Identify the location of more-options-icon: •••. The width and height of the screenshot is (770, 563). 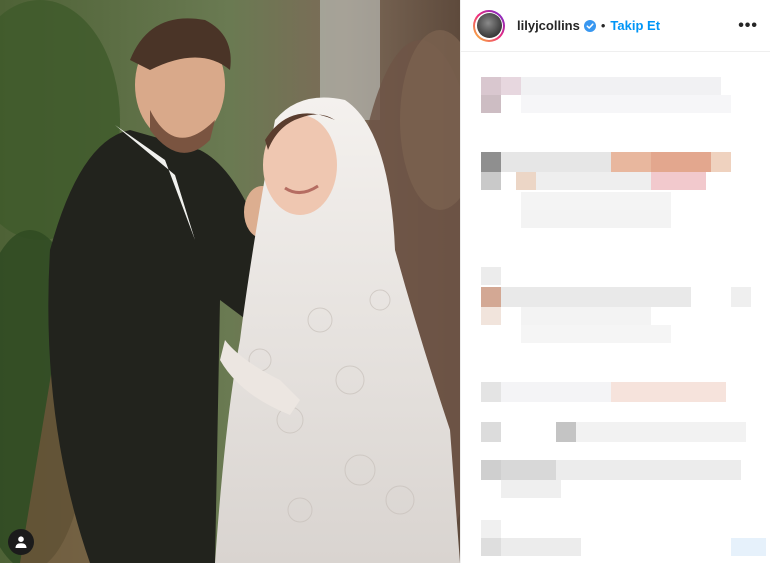
(748, 26).